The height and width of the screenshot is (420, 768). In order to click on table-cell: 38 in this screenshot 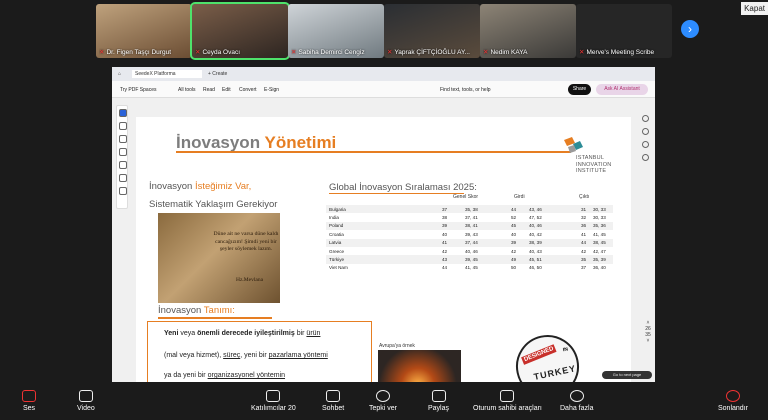, I will do `click(445, 217)`.